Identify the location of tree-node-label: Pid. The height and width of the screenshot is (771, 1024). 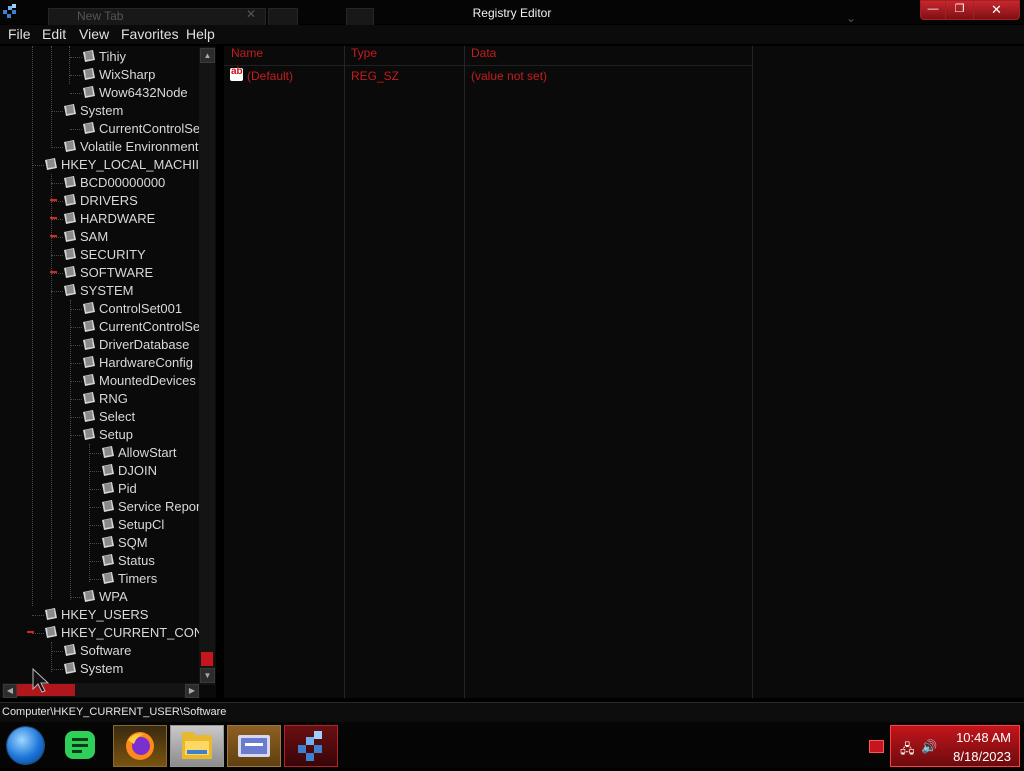
(127, 488).